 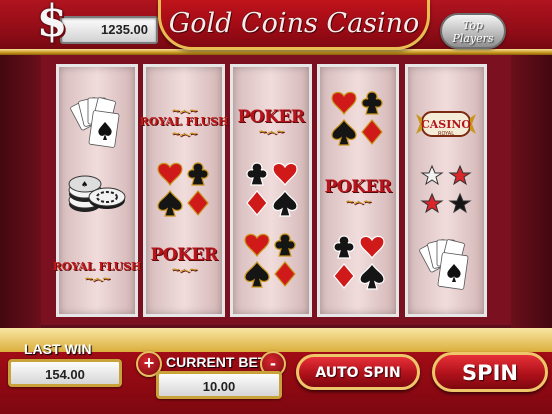 I want to click on stars-icon, so click(x=446, y=190).